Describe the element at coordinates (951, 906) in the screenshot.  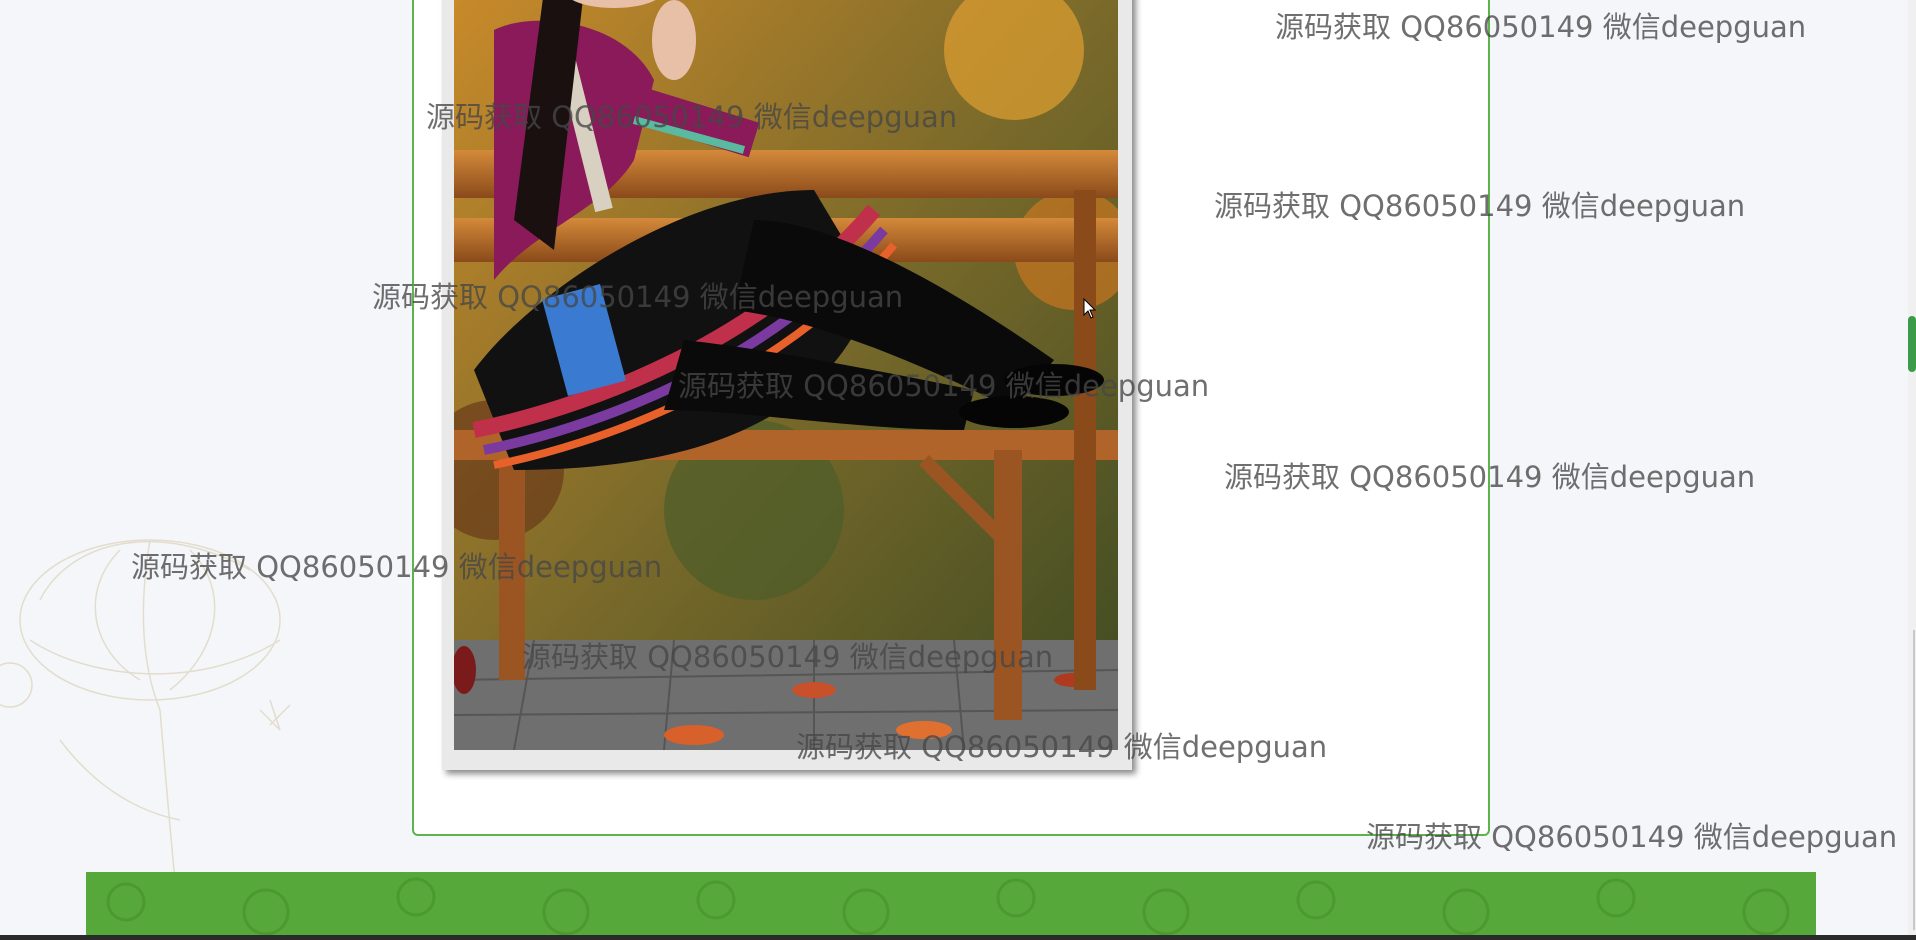
I see `footer-band` at that location.